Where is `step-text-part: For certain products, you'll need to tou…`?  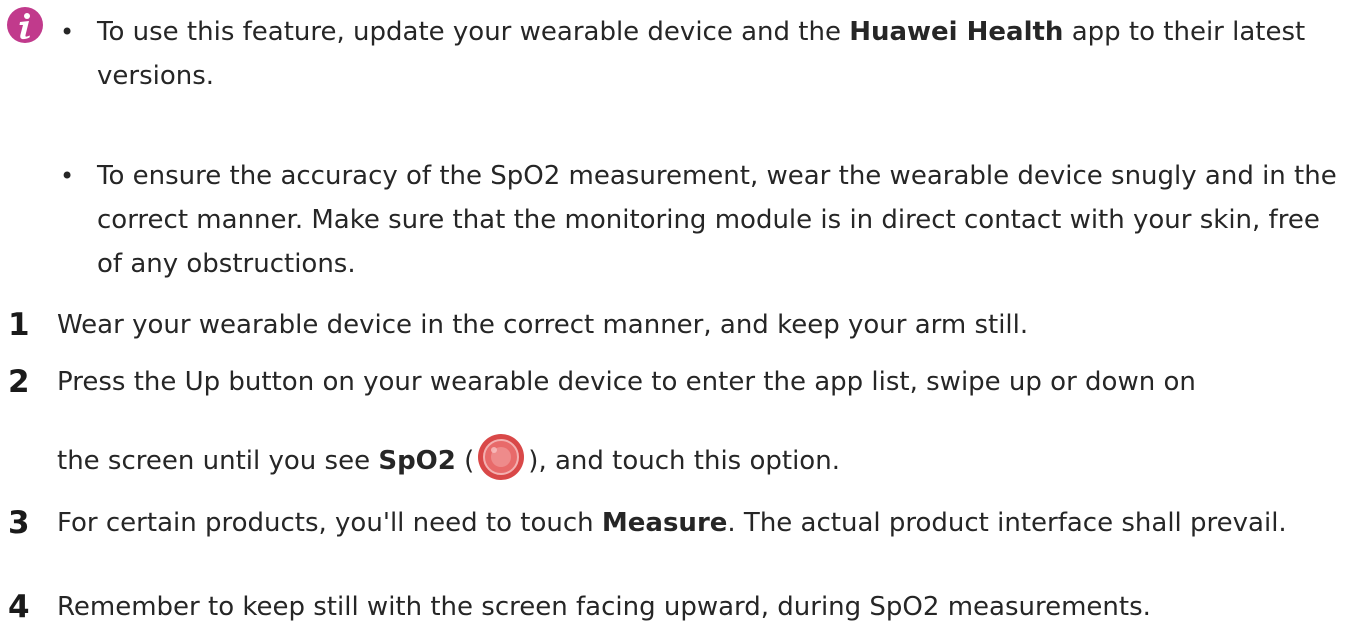
step-text-part: For certain products, you'll need to tou… is located at coordinates (329, 523).